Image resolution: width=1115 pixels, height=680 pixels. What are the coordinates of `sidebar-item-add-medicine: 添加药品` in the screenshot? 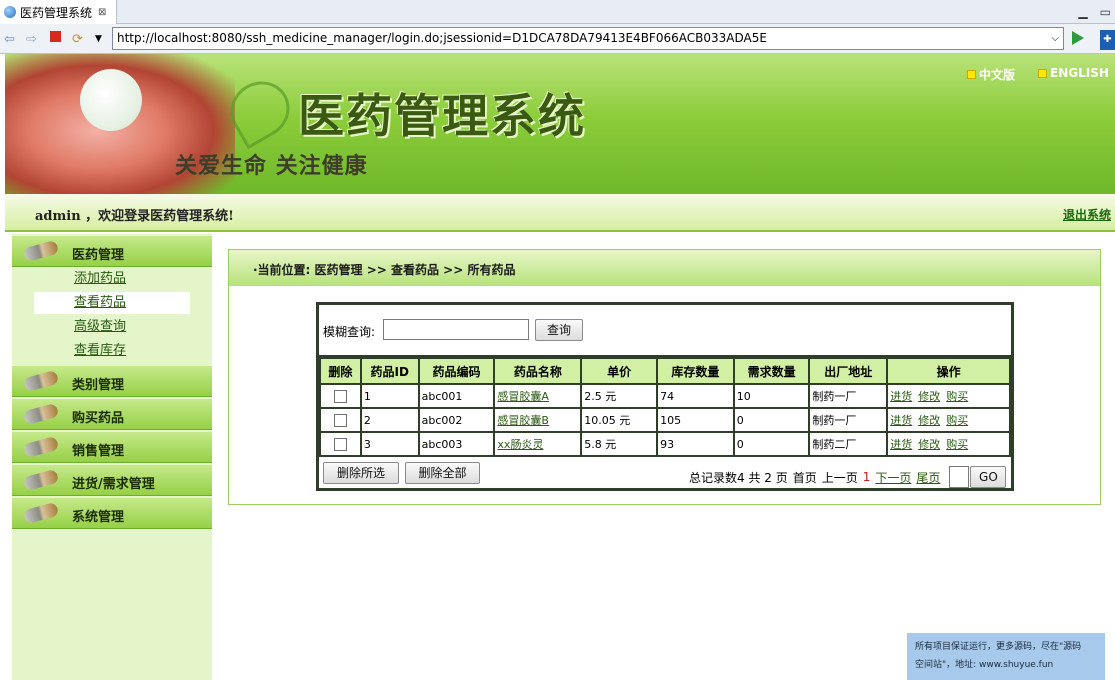 It's located at (112, 279).